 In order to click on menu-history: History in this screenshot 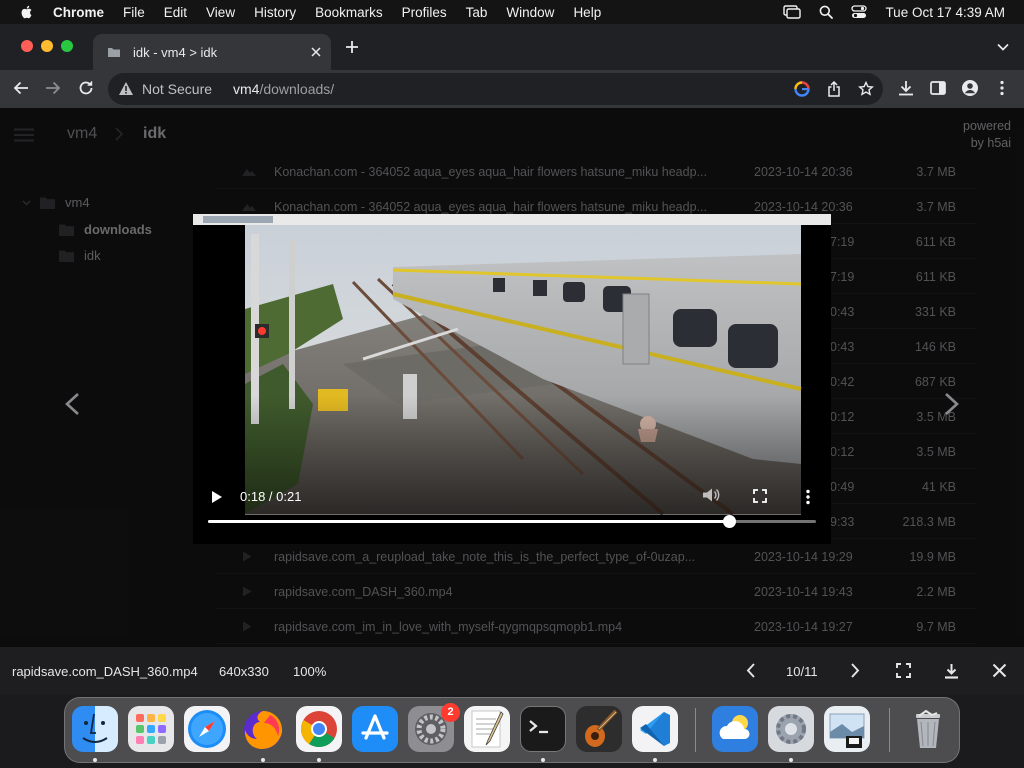, I will do `click(275, 12)`.